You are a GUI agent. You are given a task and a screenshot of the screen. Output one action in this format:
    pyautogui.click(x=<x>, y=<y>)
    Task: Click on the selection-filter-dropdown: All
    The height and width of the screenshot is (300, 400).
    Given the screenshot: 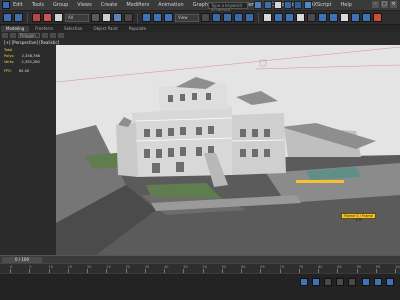 What is the action you would take?
    pyautogui.click(x=77, y=17)
    